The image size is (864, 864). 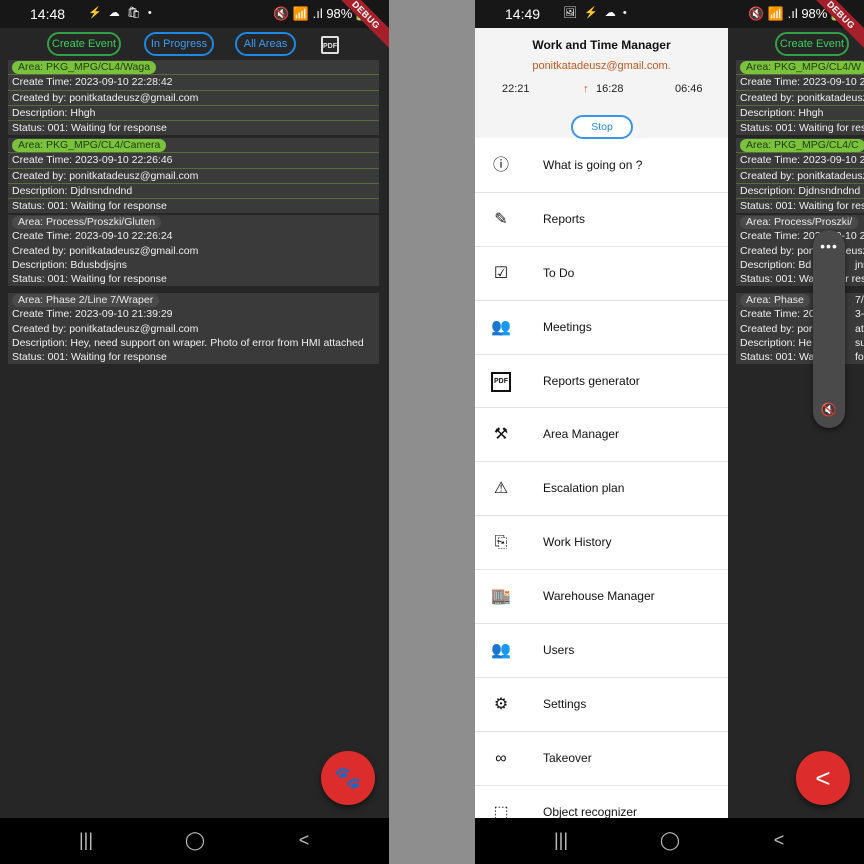 I want to click on status-time: 14:48, so click(x=48, y=14).